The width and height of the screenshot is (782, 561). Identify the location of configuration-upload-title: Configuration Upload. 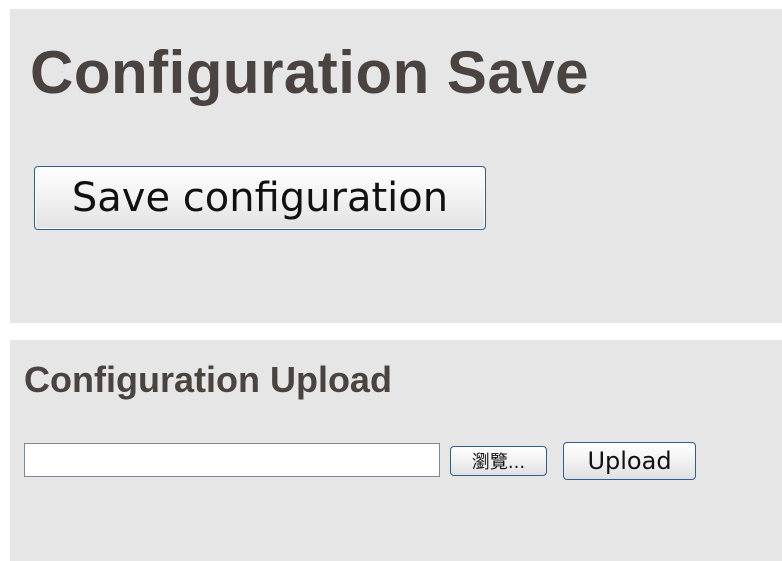
(208, 379).